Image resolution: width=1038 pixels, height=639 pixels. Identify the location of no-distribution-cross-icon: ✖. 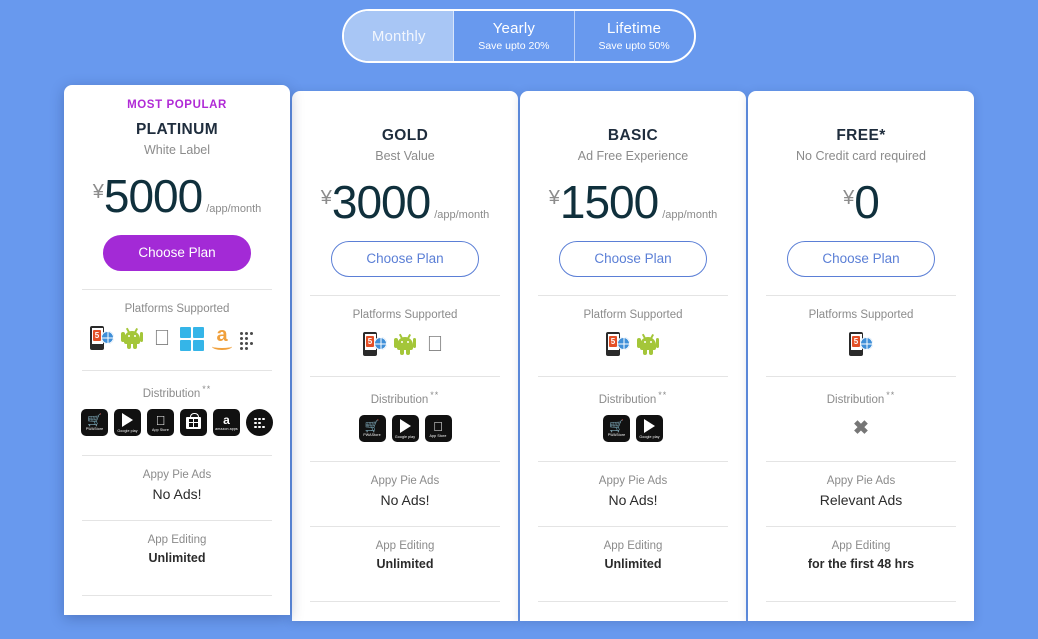
(861, 428).